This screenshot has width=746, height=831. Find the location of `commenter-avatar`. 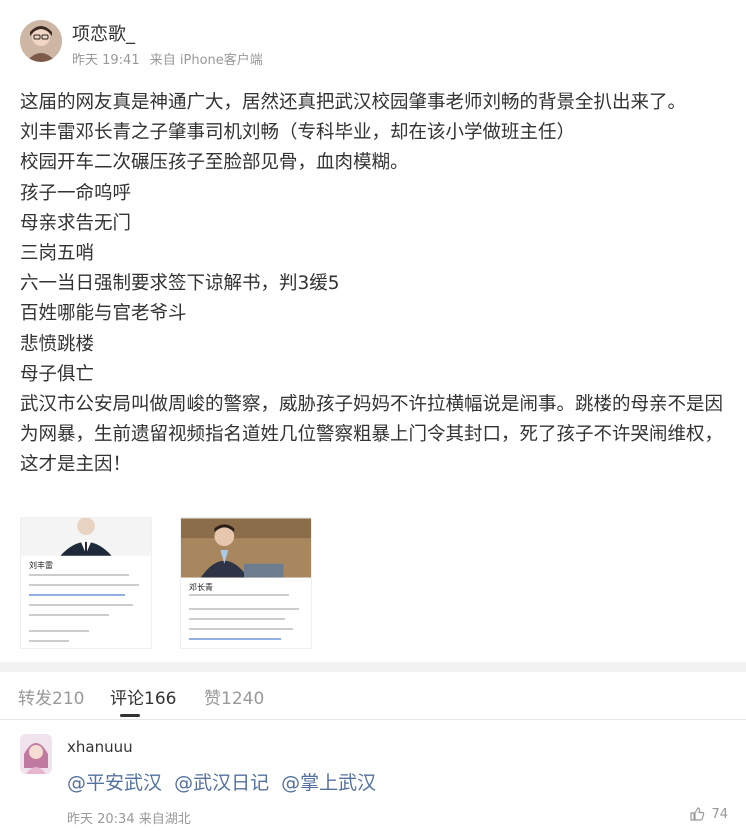

commenter-avatar is located at coordinates (36, 754).